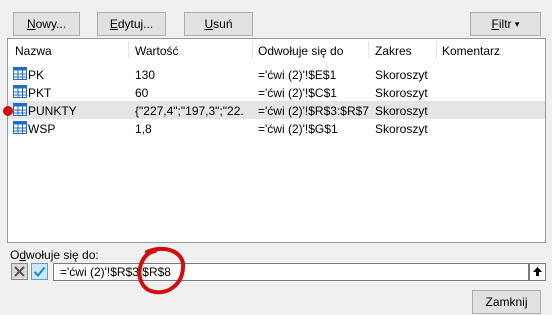  I want to click on delete-button-label: suń, so click(223, 24).